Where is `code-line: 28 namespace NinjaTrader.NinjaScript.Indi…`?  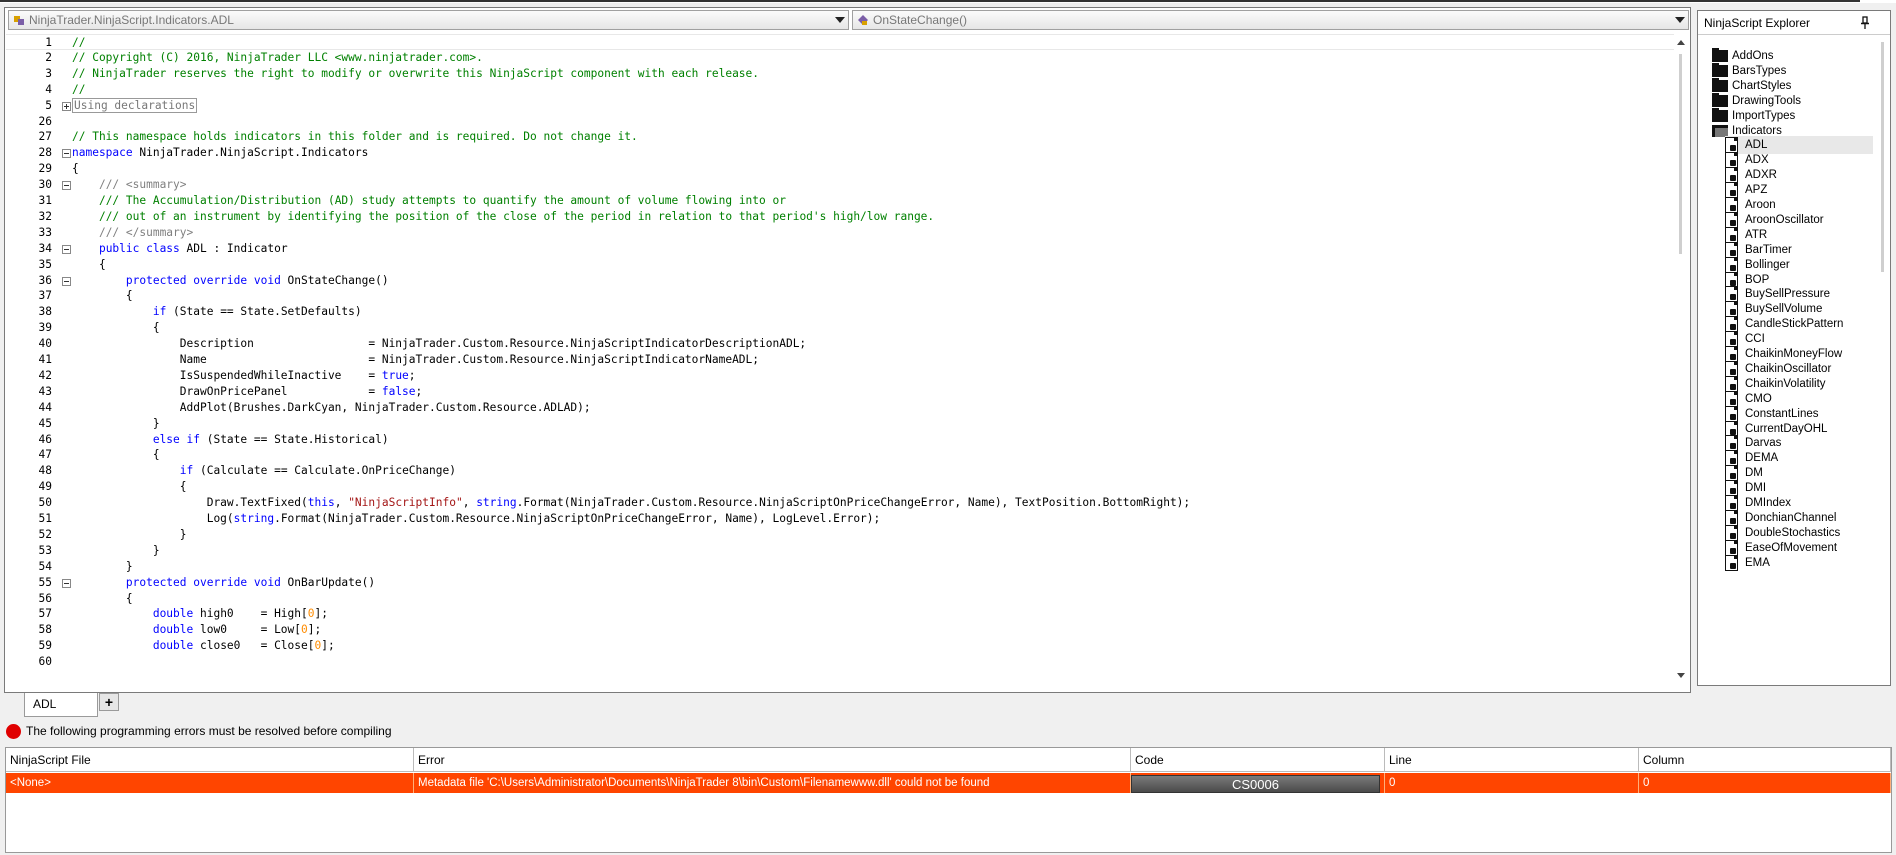 code-line: 28 namespace NinjaTrader.NinjaScript.Indi… is located at coordinates (840, 153).